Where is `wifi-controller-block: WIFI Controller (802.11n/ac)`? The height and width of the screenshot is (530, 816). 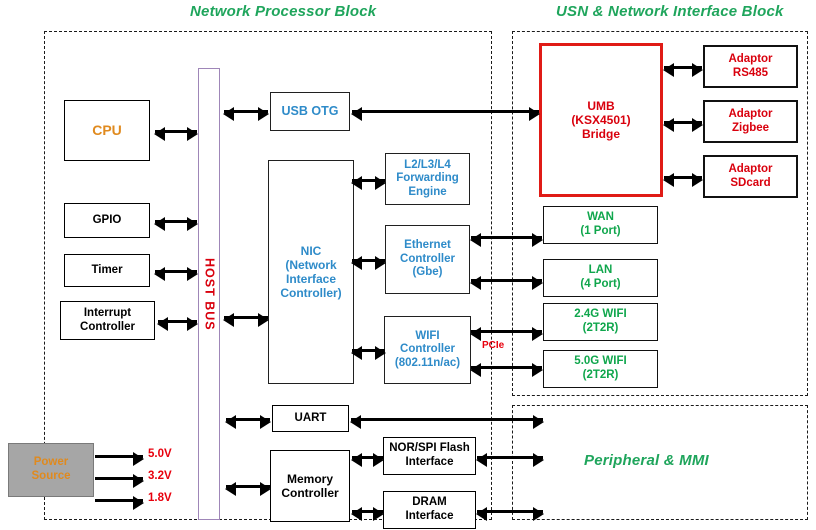
wifi-controller-block: WIFI Controller (802.11n/ac) is located at coordinates (427, 350).